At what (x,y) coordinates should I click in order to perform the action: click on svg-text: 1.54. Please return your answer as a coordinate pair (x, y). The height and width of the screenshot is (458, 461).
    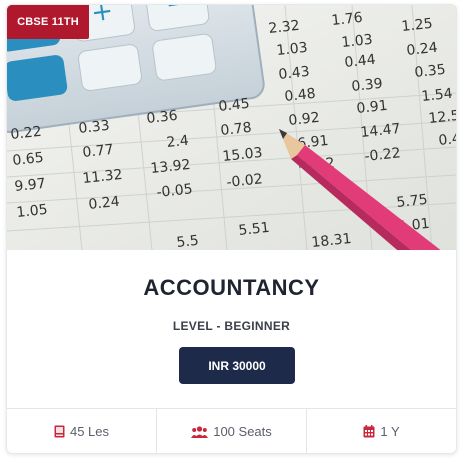
    Looking at the image, I should click on (437, 95).